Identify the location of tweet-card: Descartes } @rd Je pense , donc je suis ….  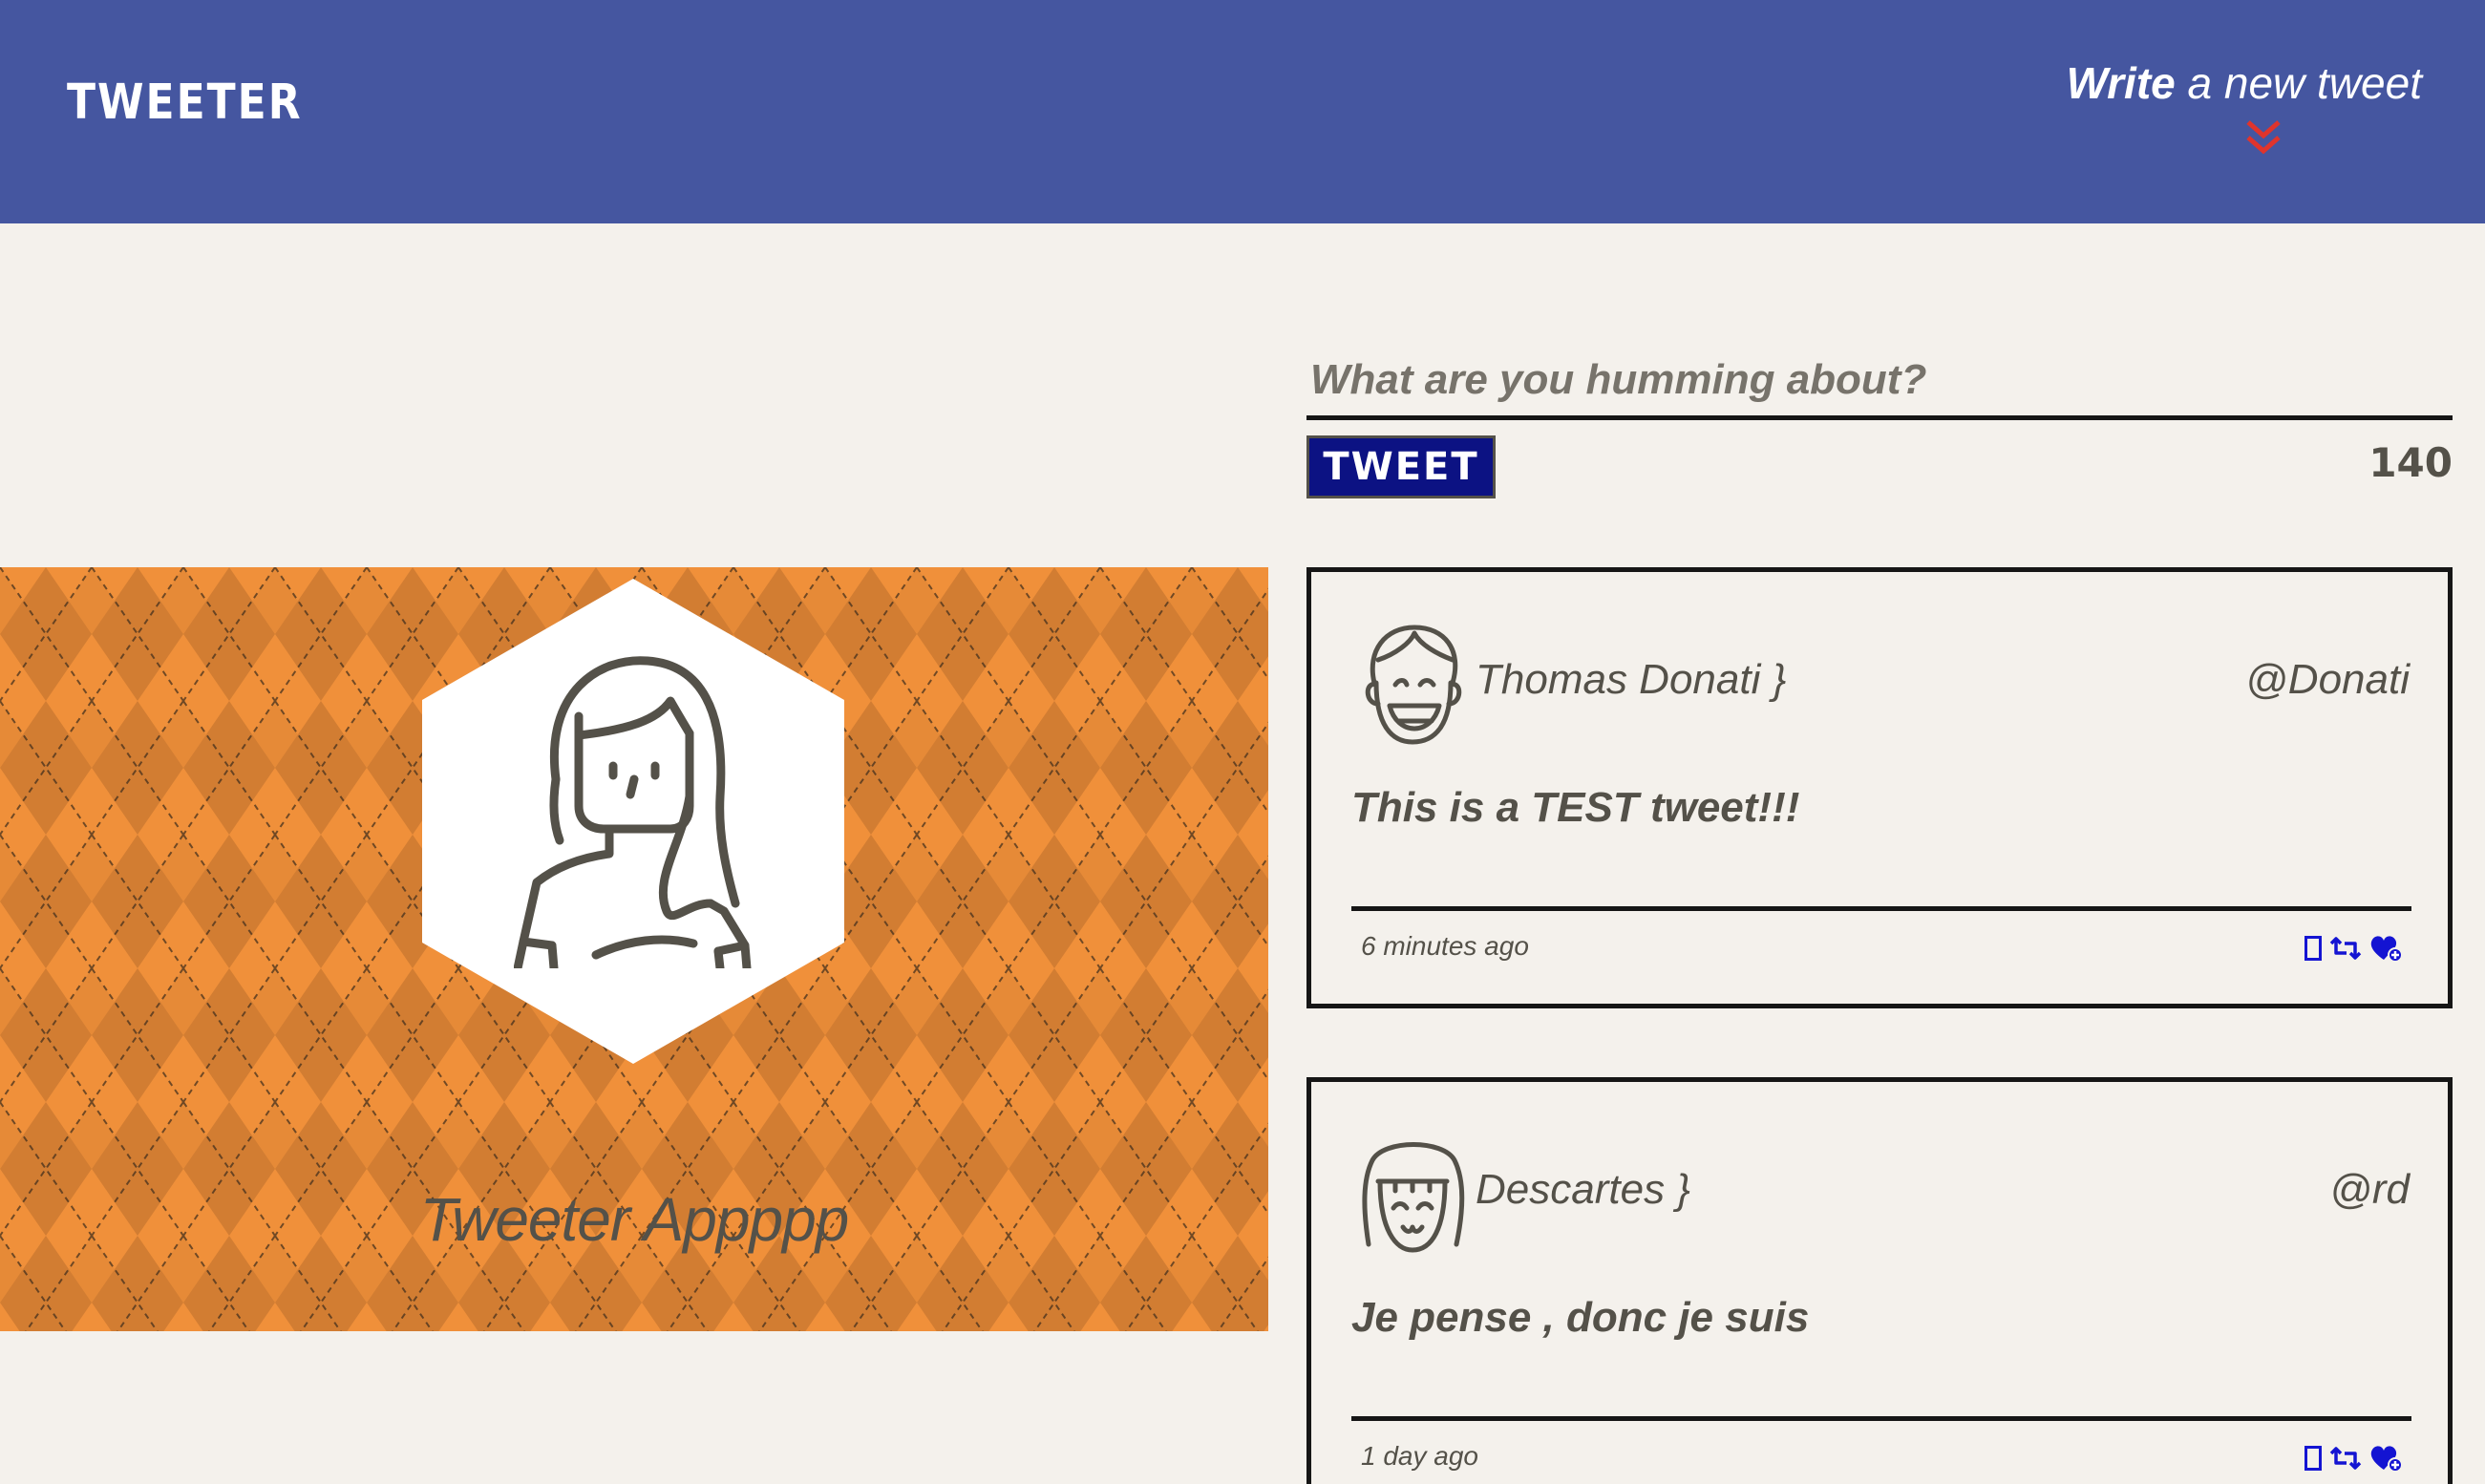
(1880, 1280).